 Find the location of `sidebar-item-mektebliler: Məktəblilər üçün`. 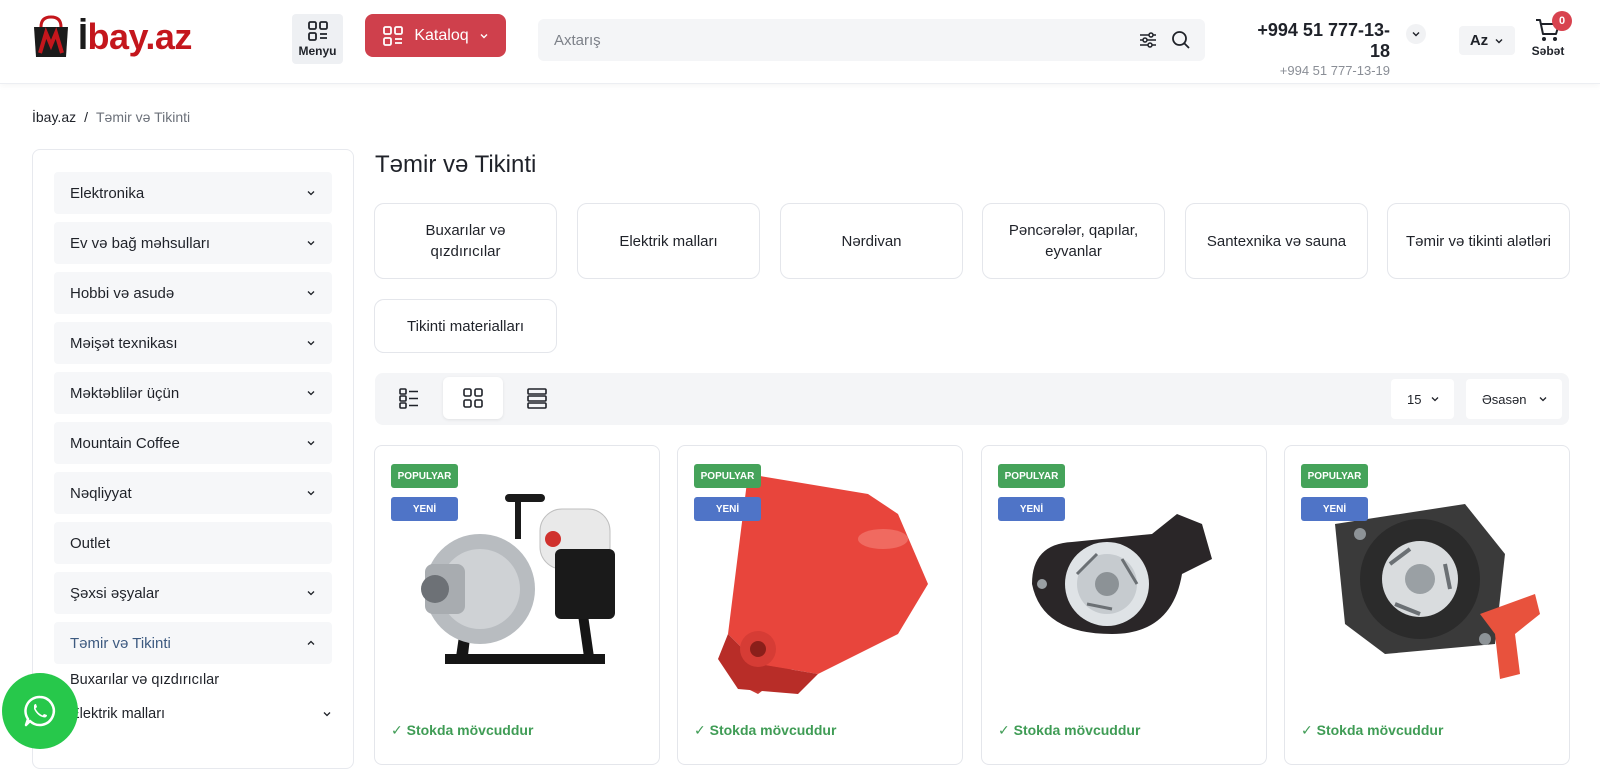

sidebar-item-mektebliler: Məktəblilər üçün is located at coordinates (193, 393).